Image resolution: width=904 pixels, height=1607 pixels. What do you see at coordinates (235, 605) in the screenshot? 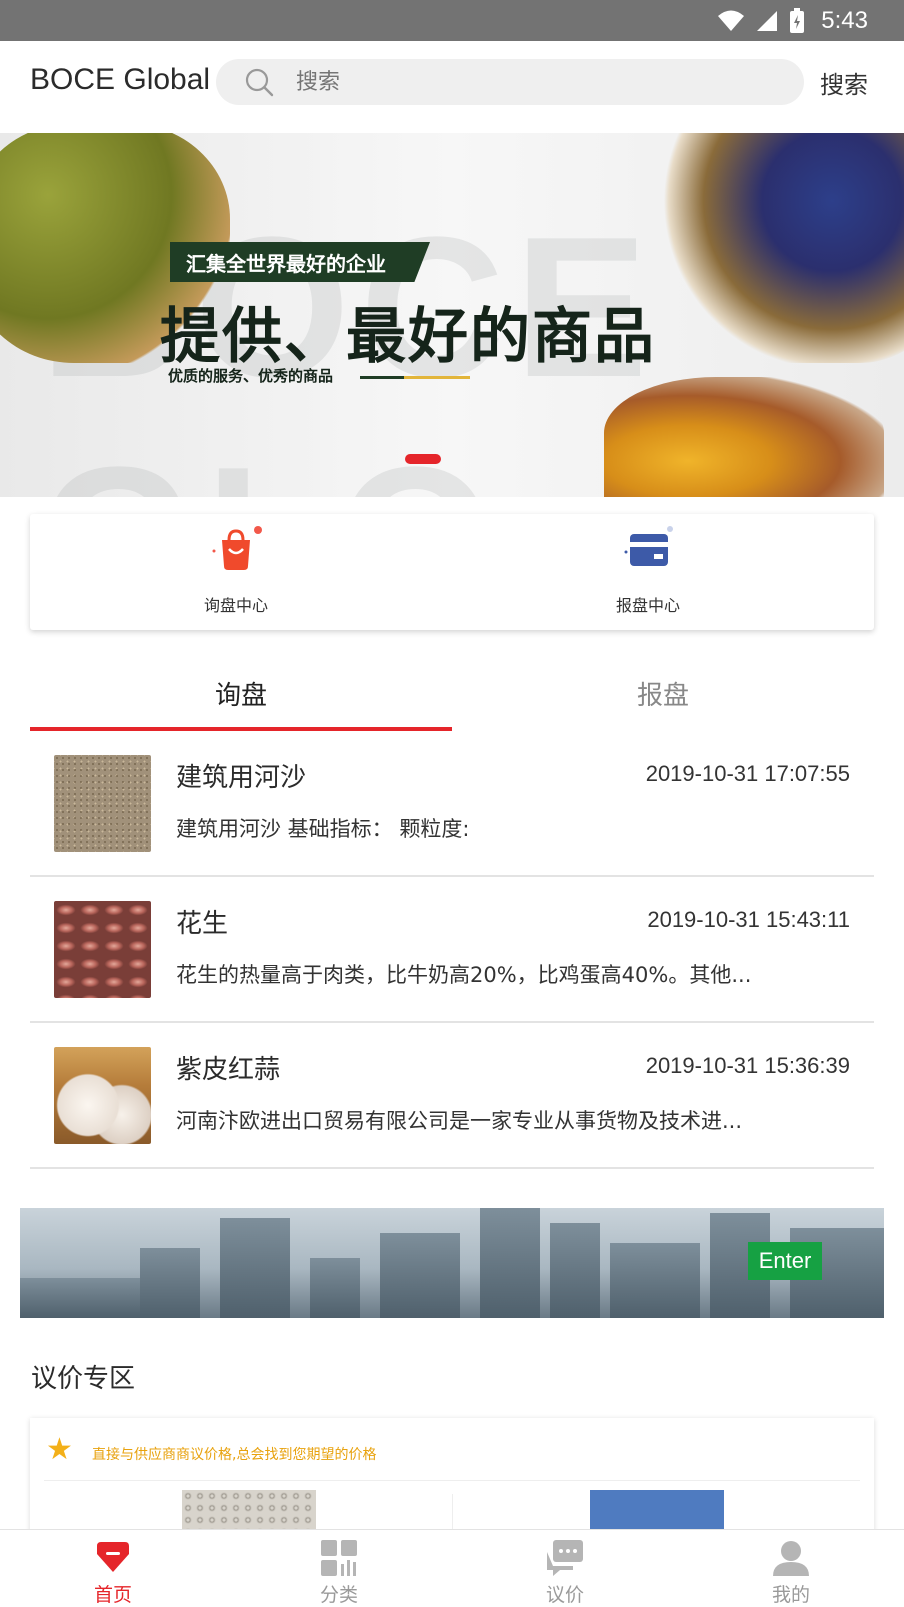
I see `inquiry-center-label: 询盘中心` at bounding box center [235, 605].